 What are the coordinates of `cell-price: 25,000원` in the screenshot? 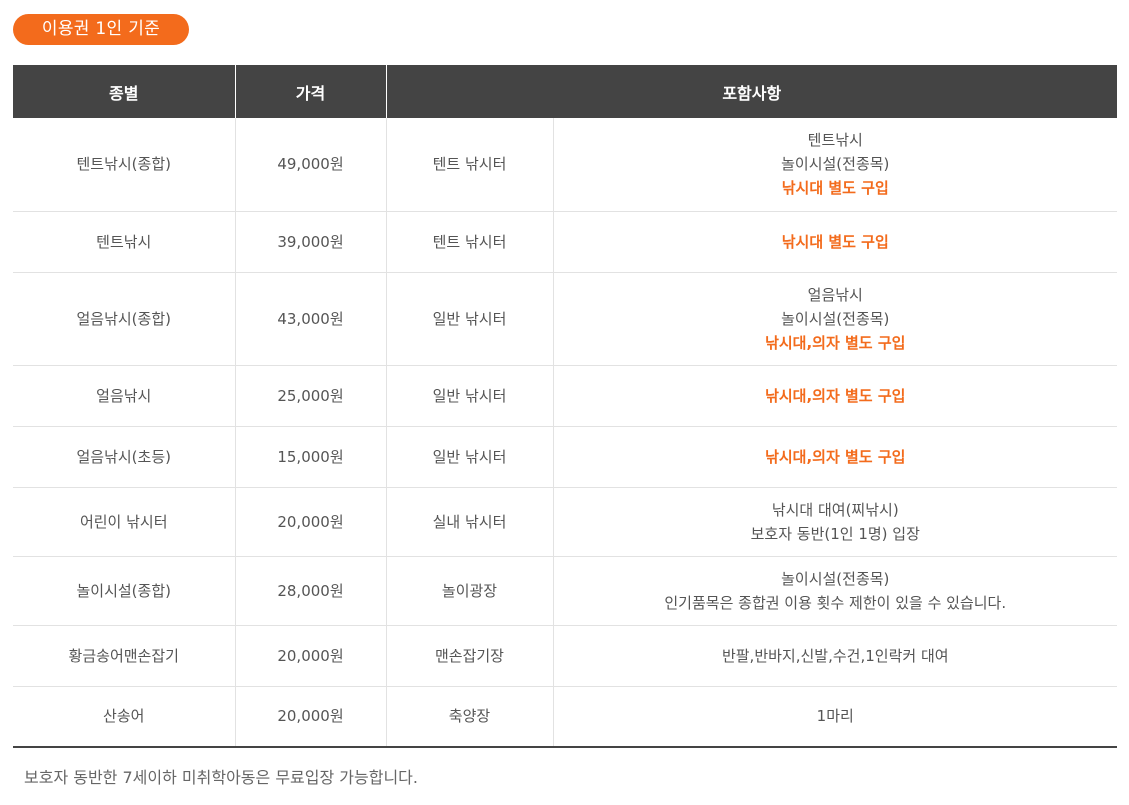 It's located at (310, 395).